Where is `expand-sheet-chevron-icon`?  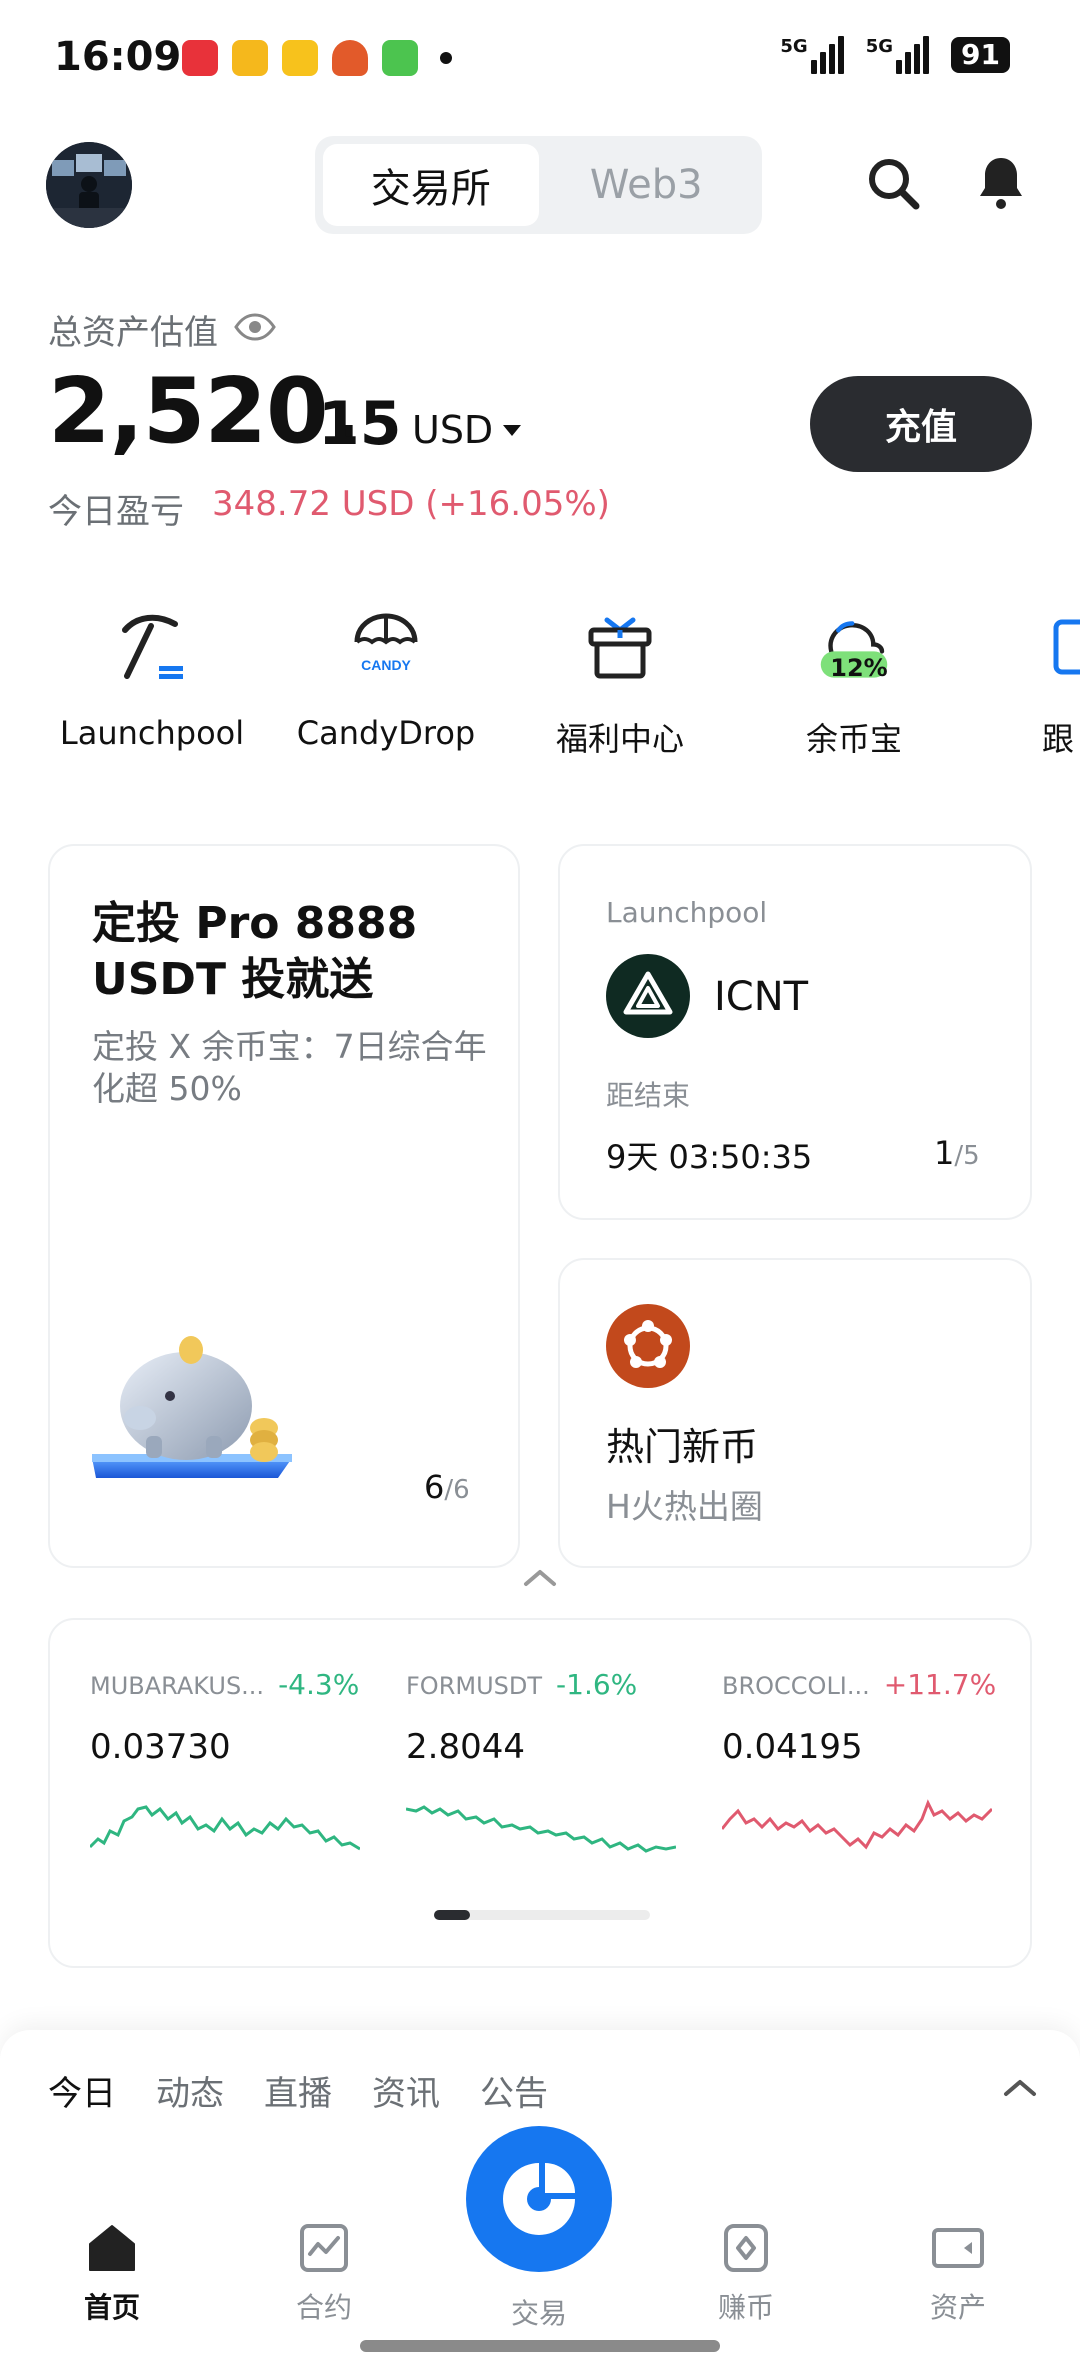
expand-sheet-chevron-icon is located at coordinates (1020, 2087).